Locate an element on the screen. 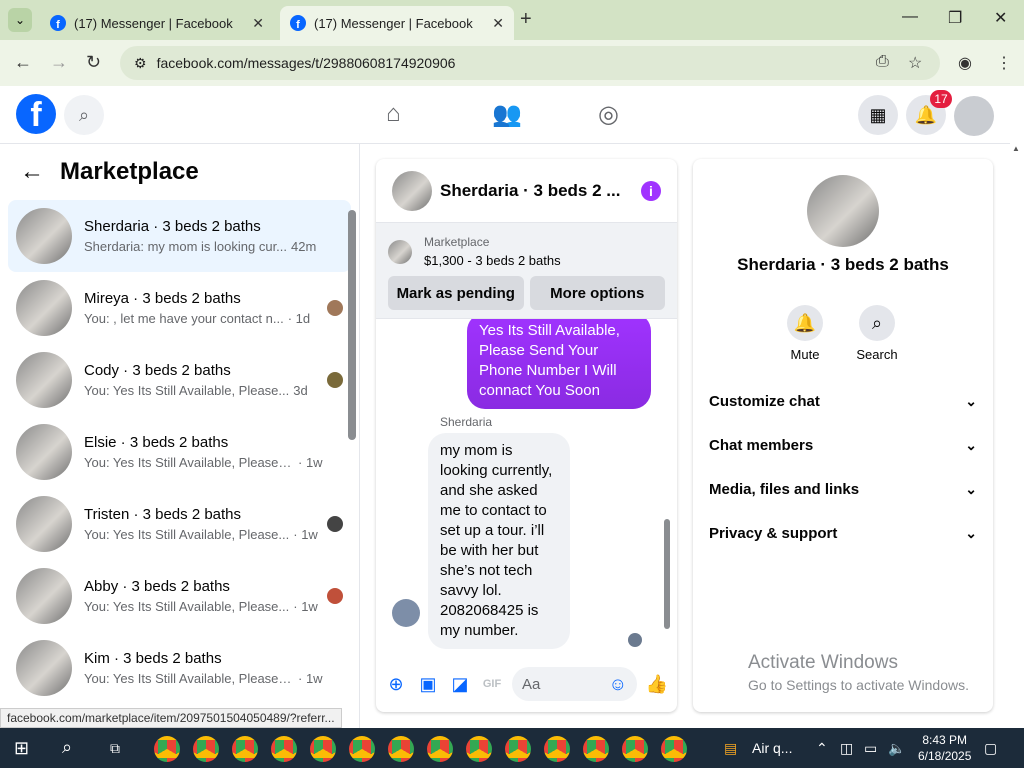 This screenshot has width=1024, height=768. task-view-icon: ⧉ is located at coordinates (115, 748).